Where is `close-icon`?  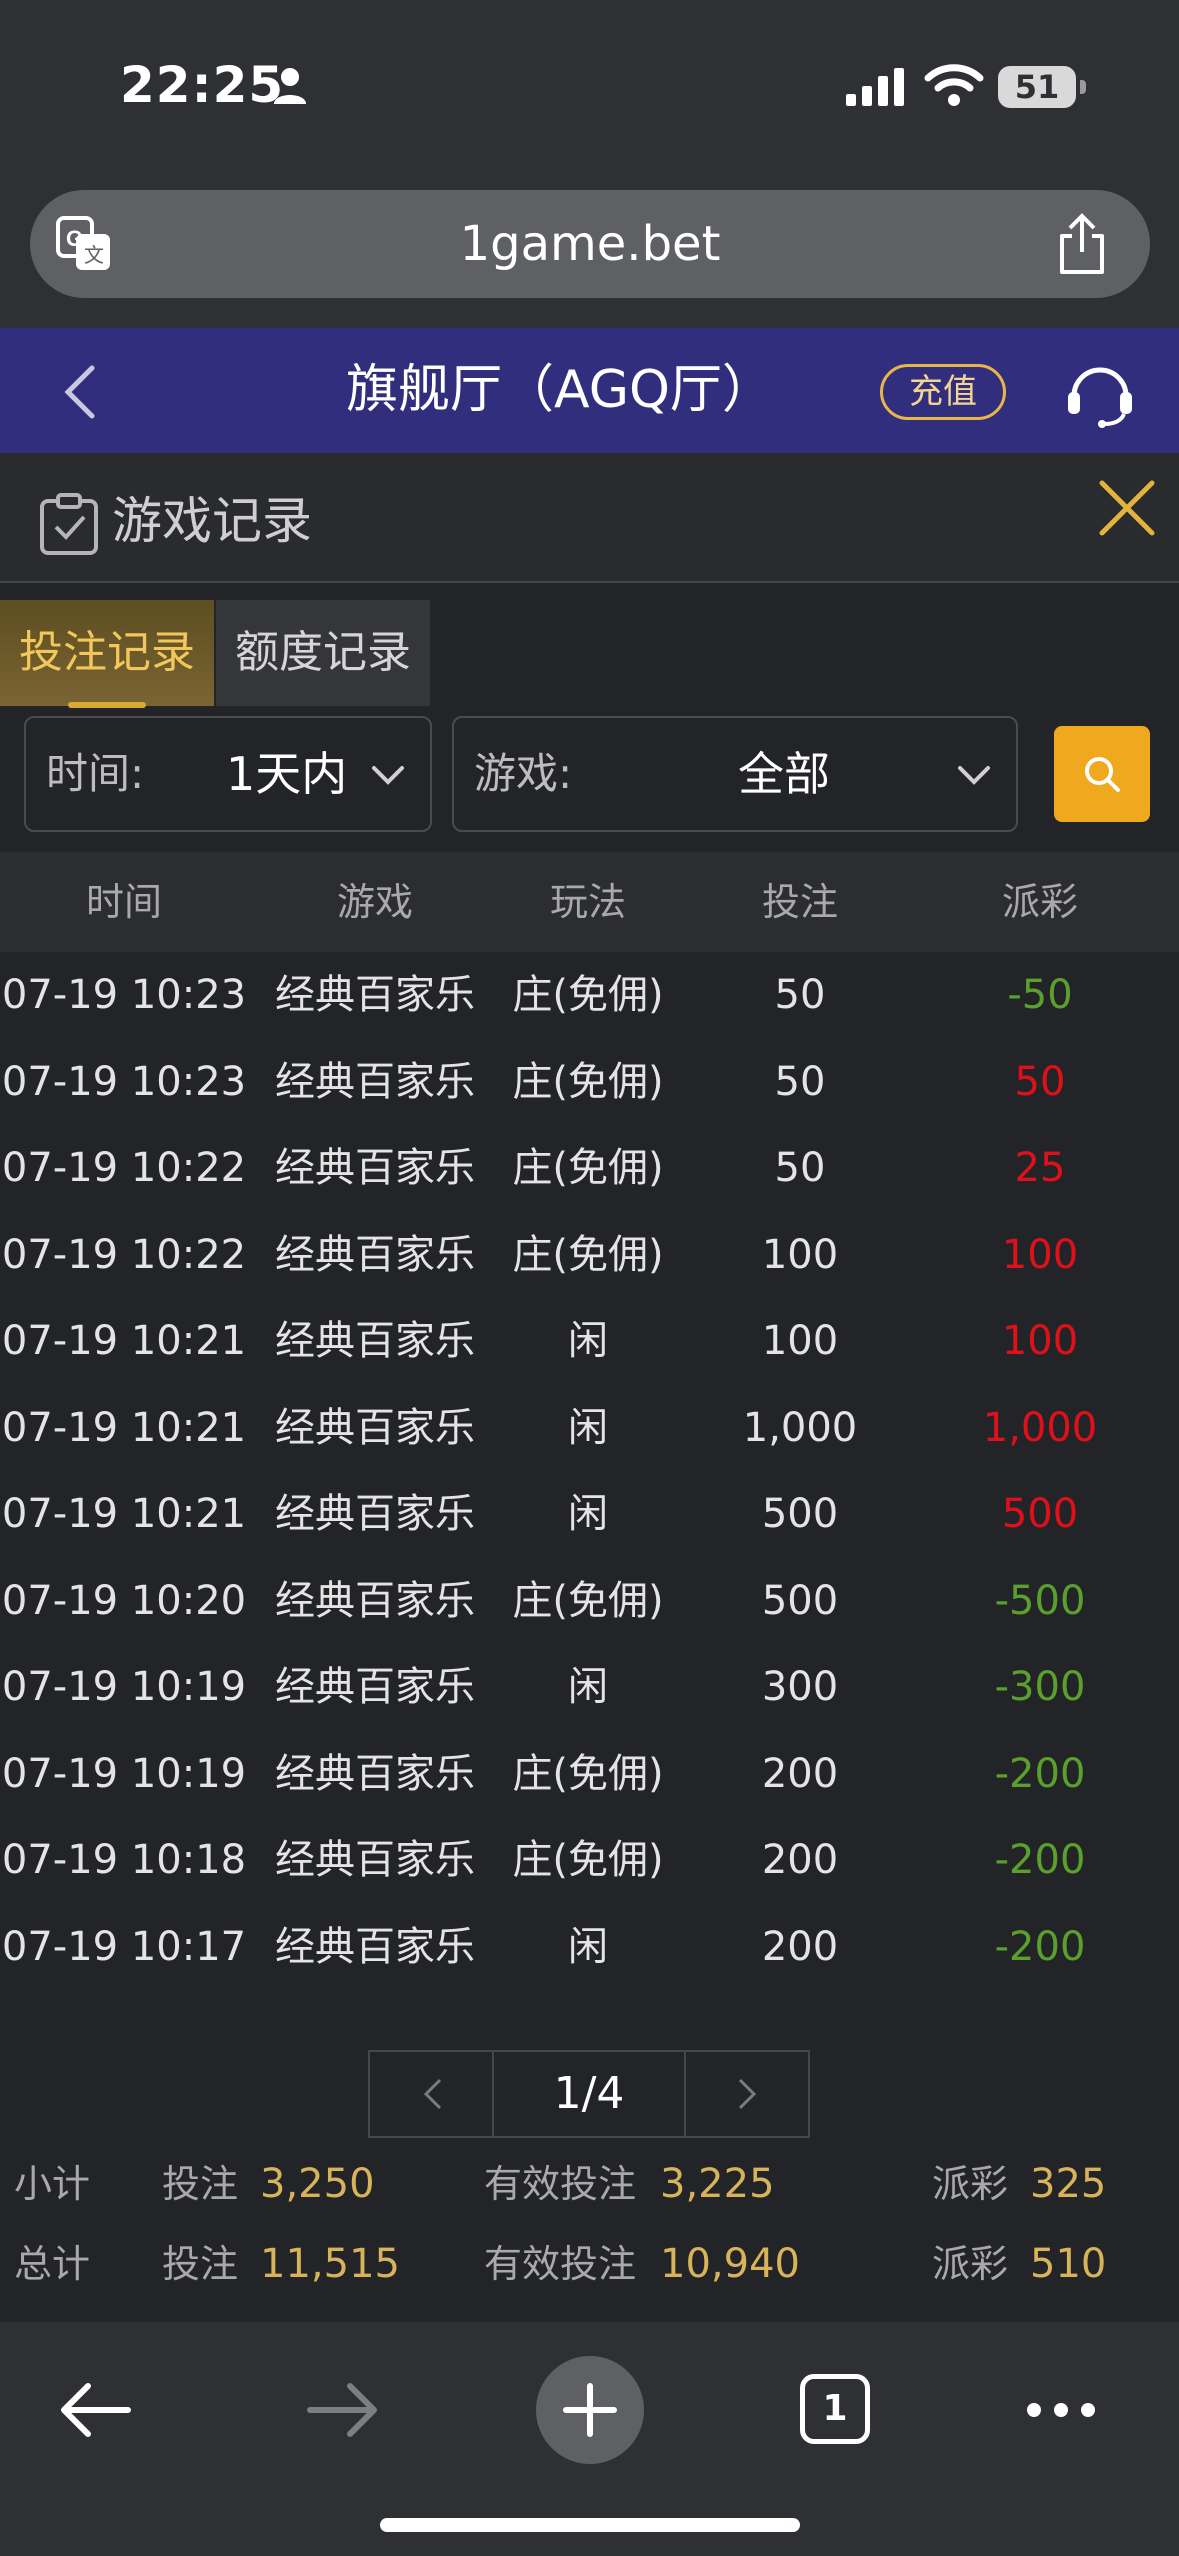 close-icon is located at coordinates (1127, 508).